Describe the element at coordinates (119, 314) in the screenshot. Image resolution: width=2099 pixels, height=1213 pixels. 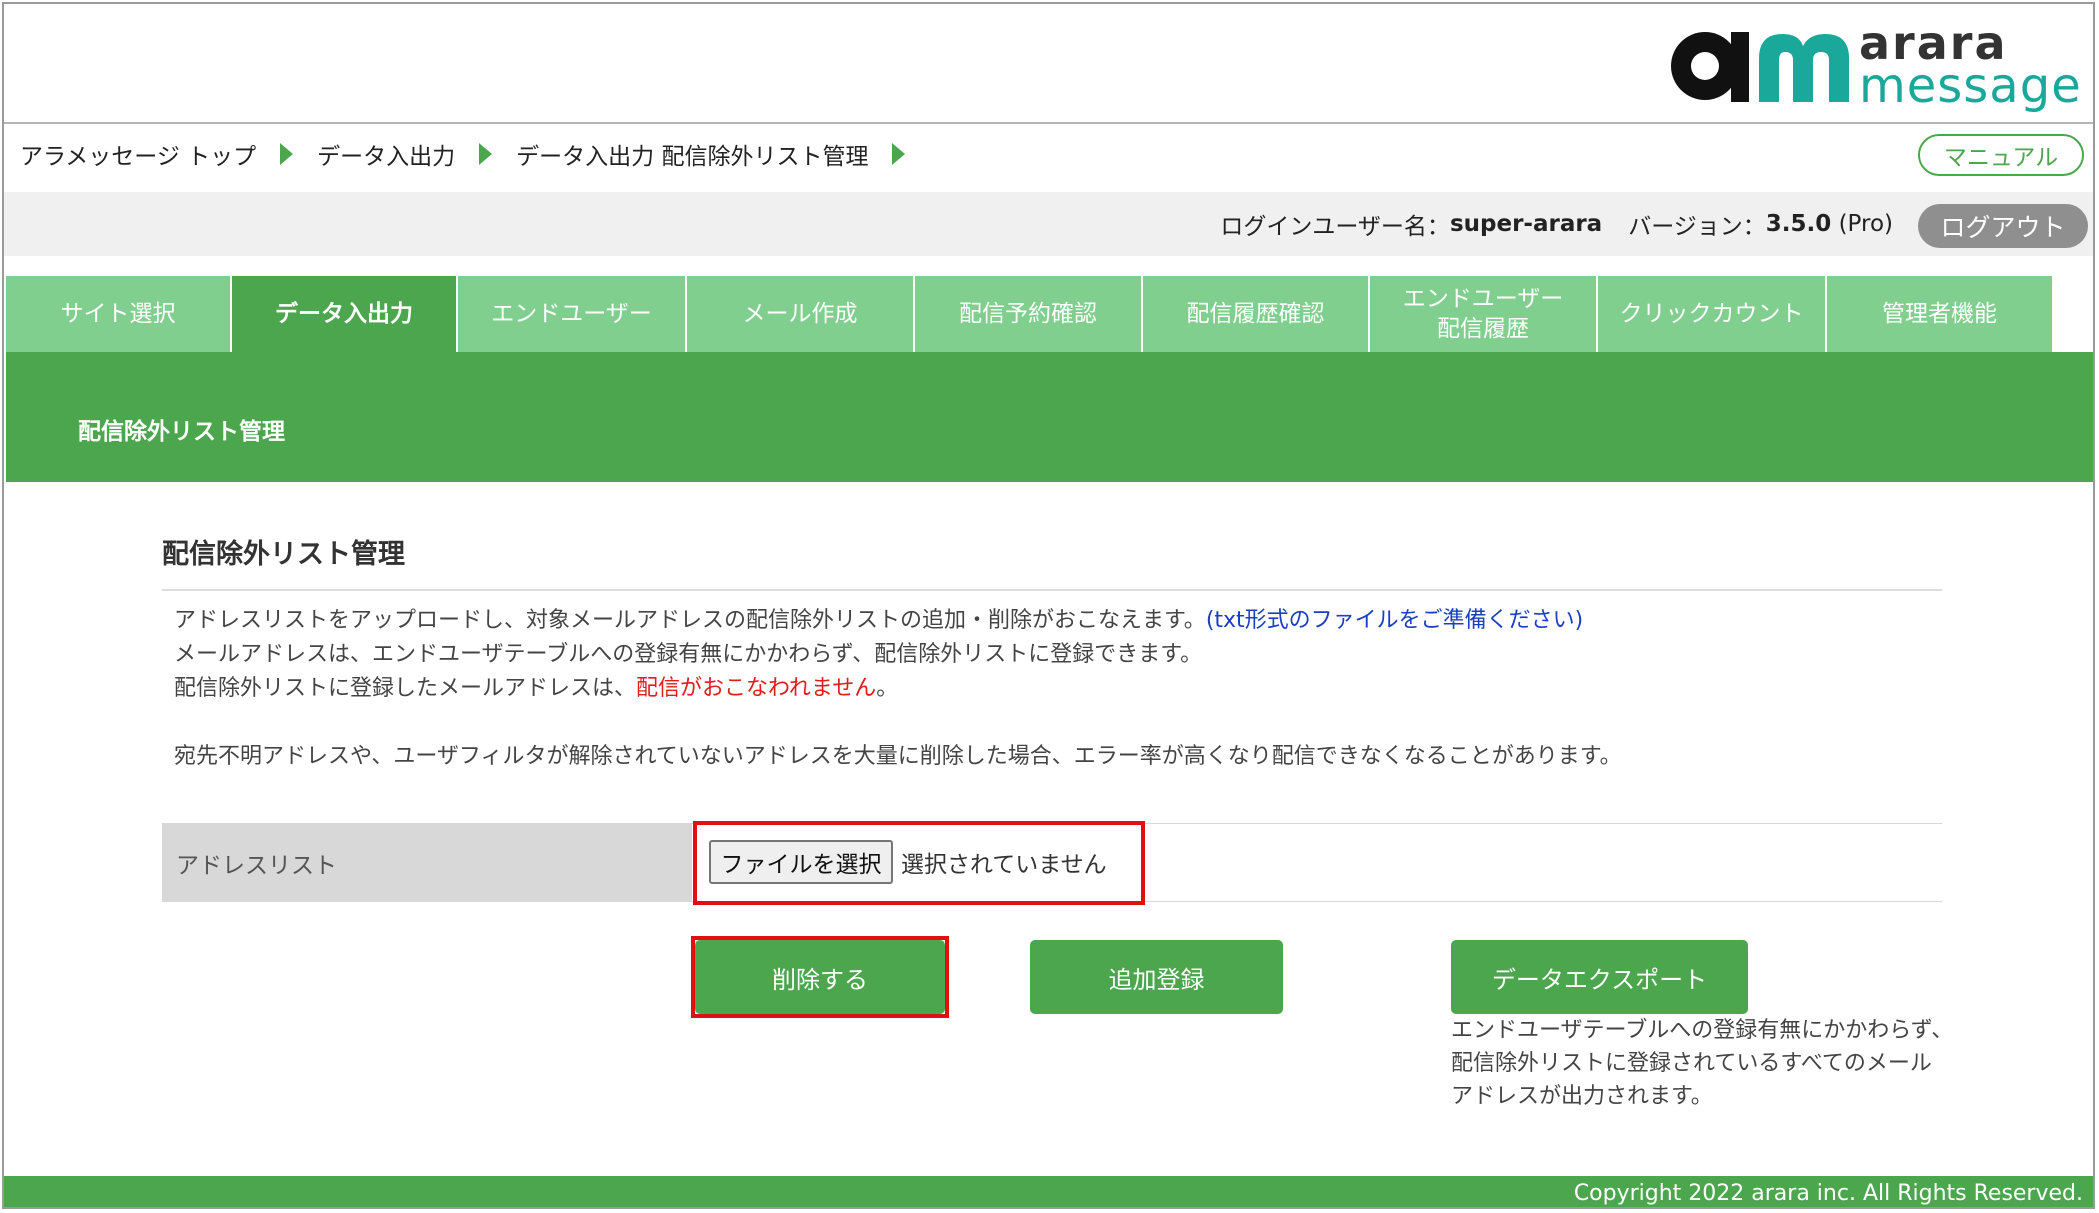
I see `tab-site-select: サイト選択` at that location.